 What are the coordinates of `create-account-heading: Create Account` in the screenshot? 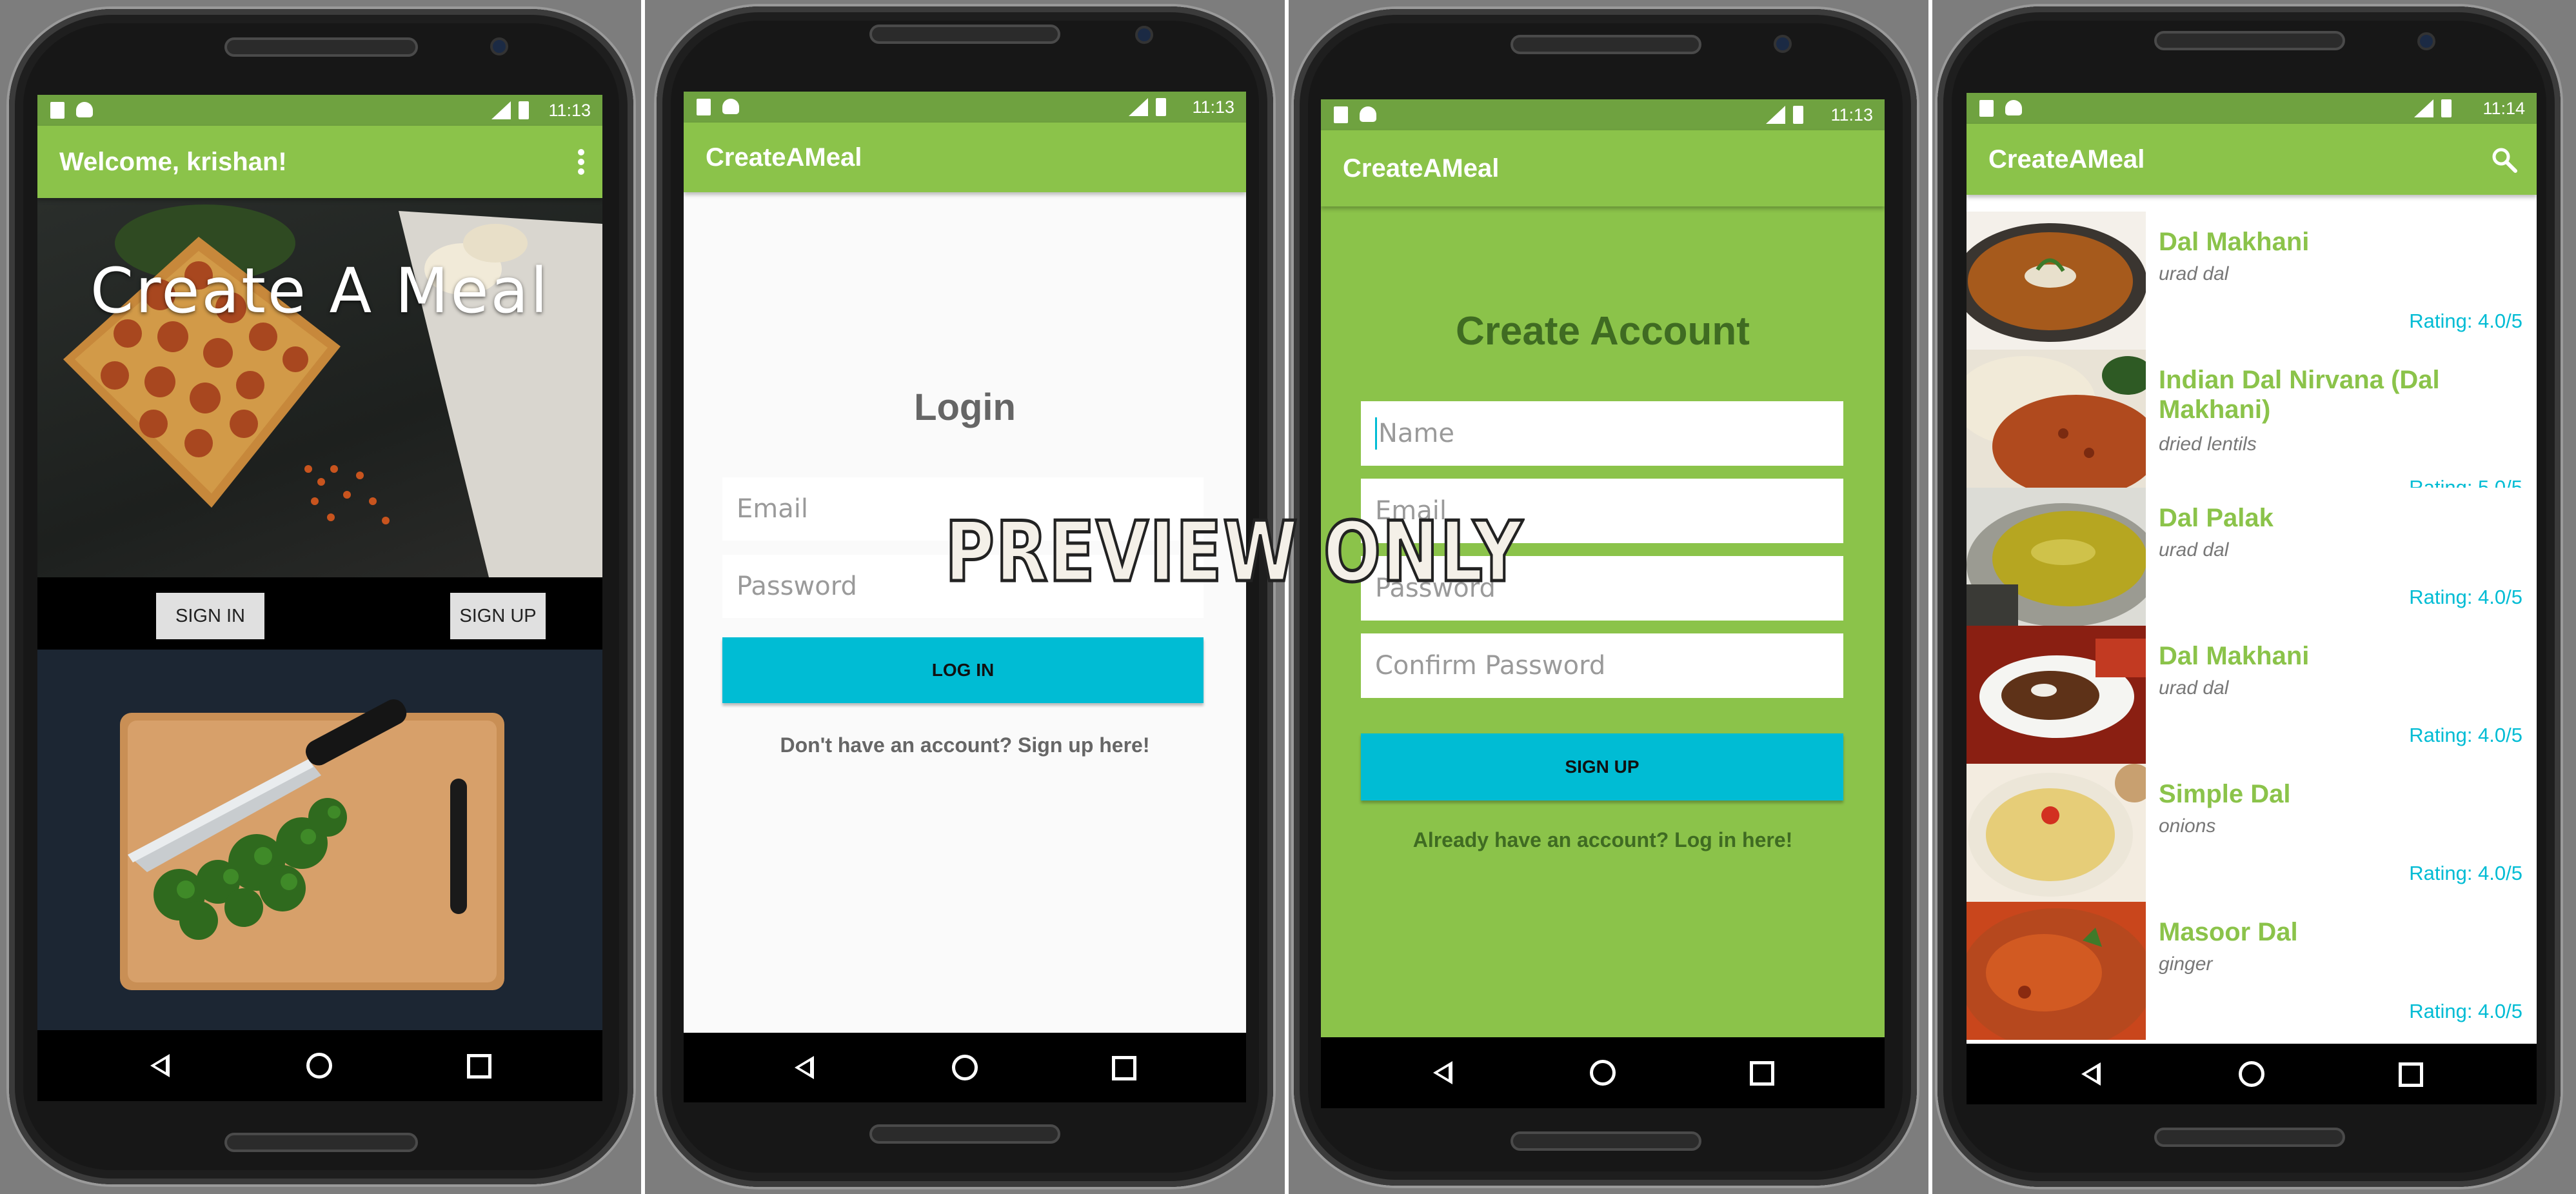 It's located at (1603, 331).